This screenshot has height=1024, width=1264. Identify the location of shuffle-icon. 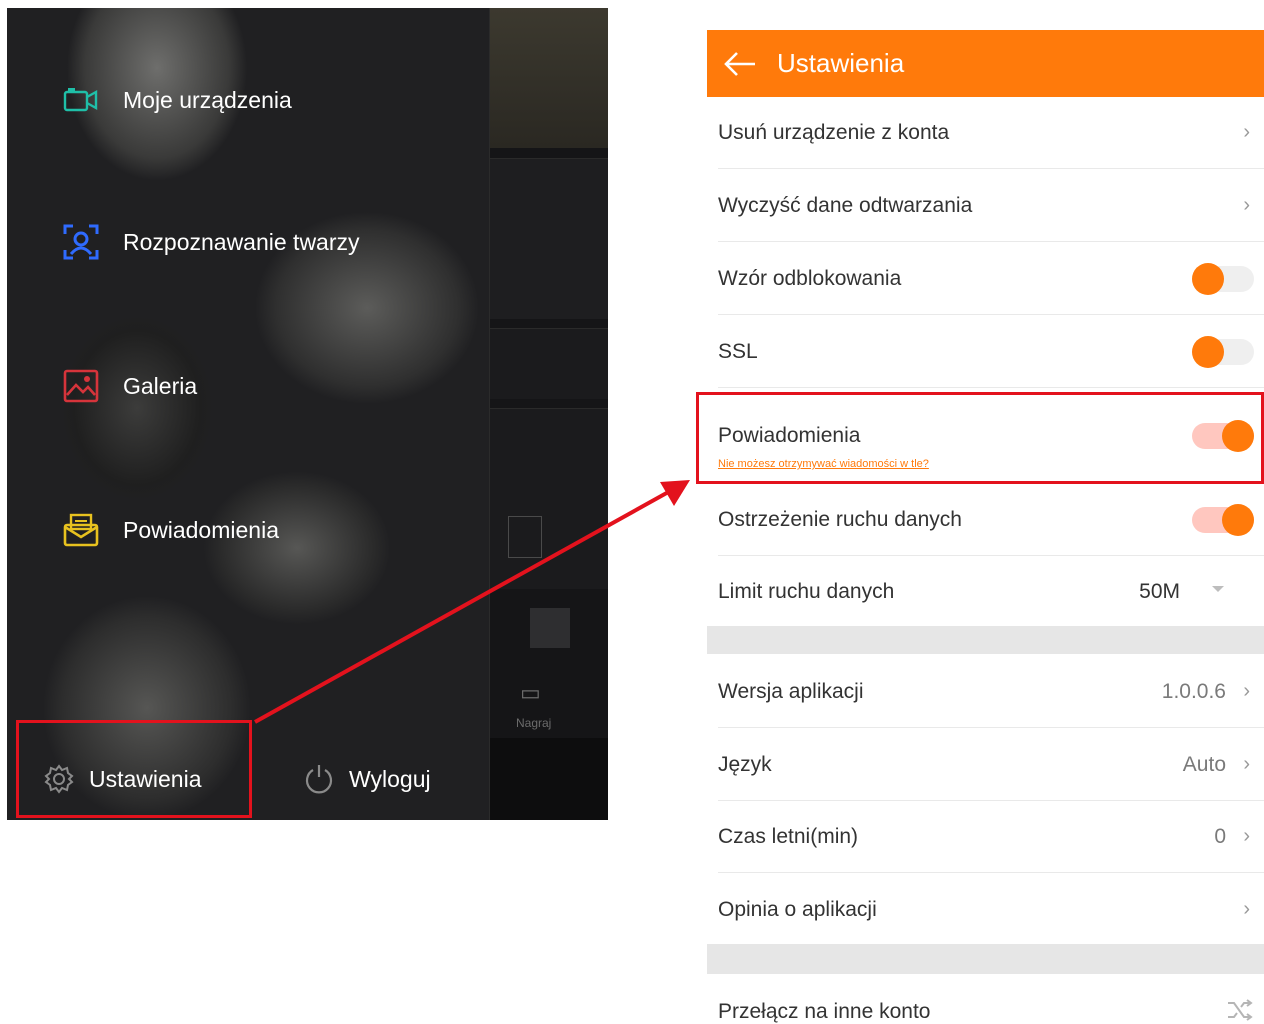
(1240, 1011).